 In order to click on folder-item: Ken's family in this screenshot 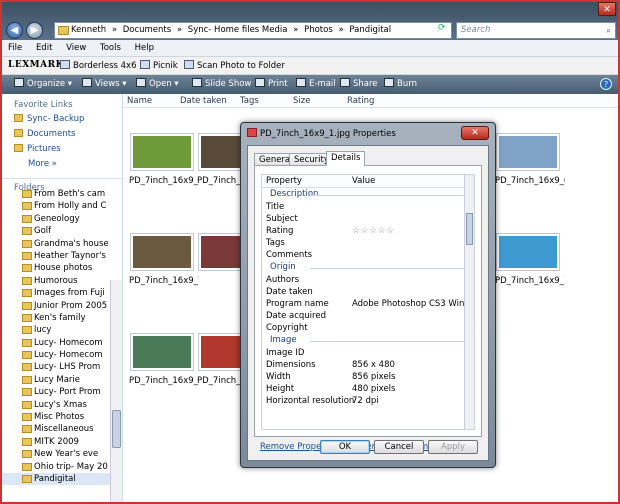, I will do `click(56, 318)`.